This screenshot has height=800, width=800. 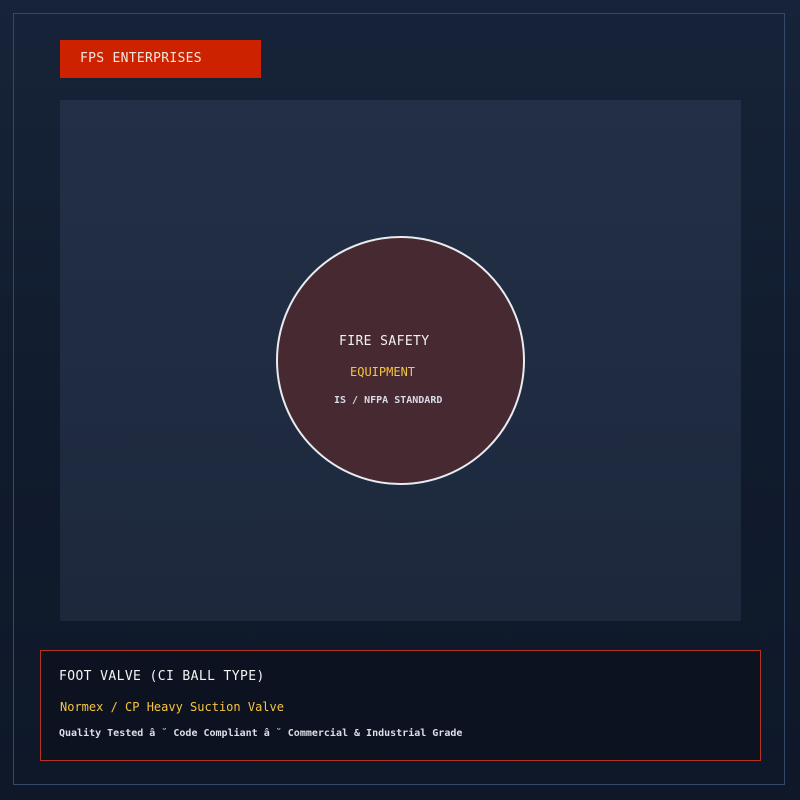 I want to click on brand-badge: FPS ENTERPRISES, so click(x=160, y=59).